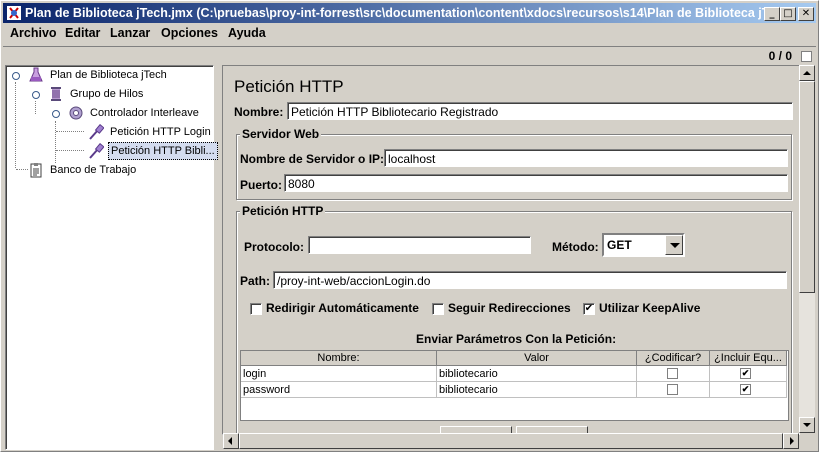 Image resolution: width=819 pixels, height=452 pixels. What do you see at coordinates (312, 159) in the screenshot?
I see `host-label: Nombre de Servidor o IP:` at bounding box center [312, 159].